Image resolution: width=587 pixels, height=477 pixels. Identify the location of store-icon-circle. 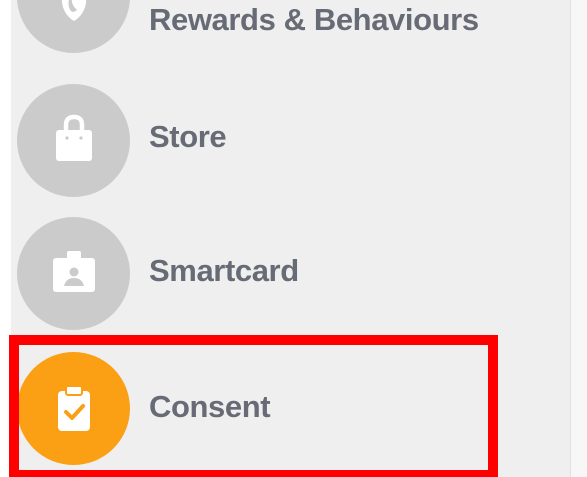
(73, 140).